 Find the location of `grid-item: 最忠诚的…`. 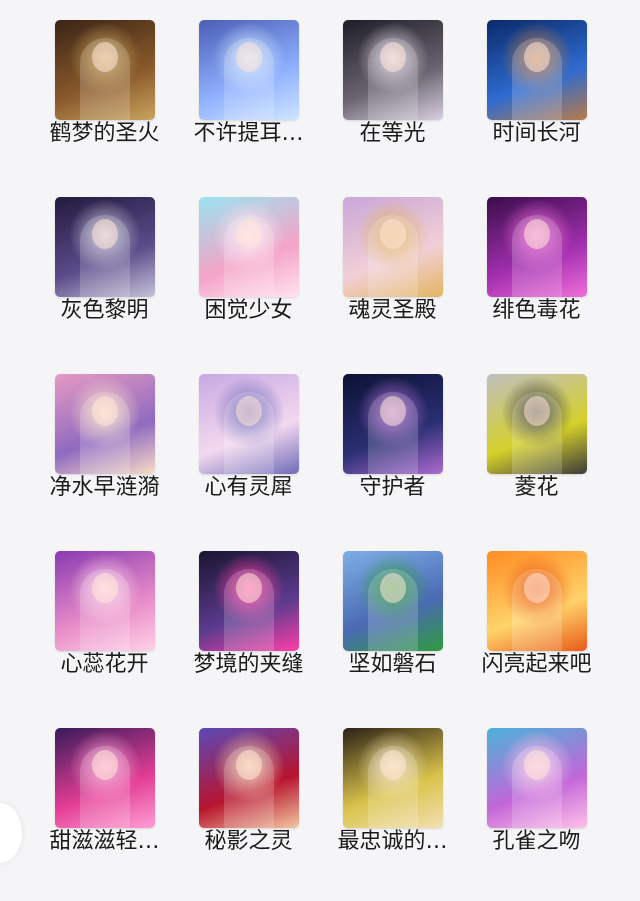

grid-item: 最忠诚的… is located at coordinates (392, 796).